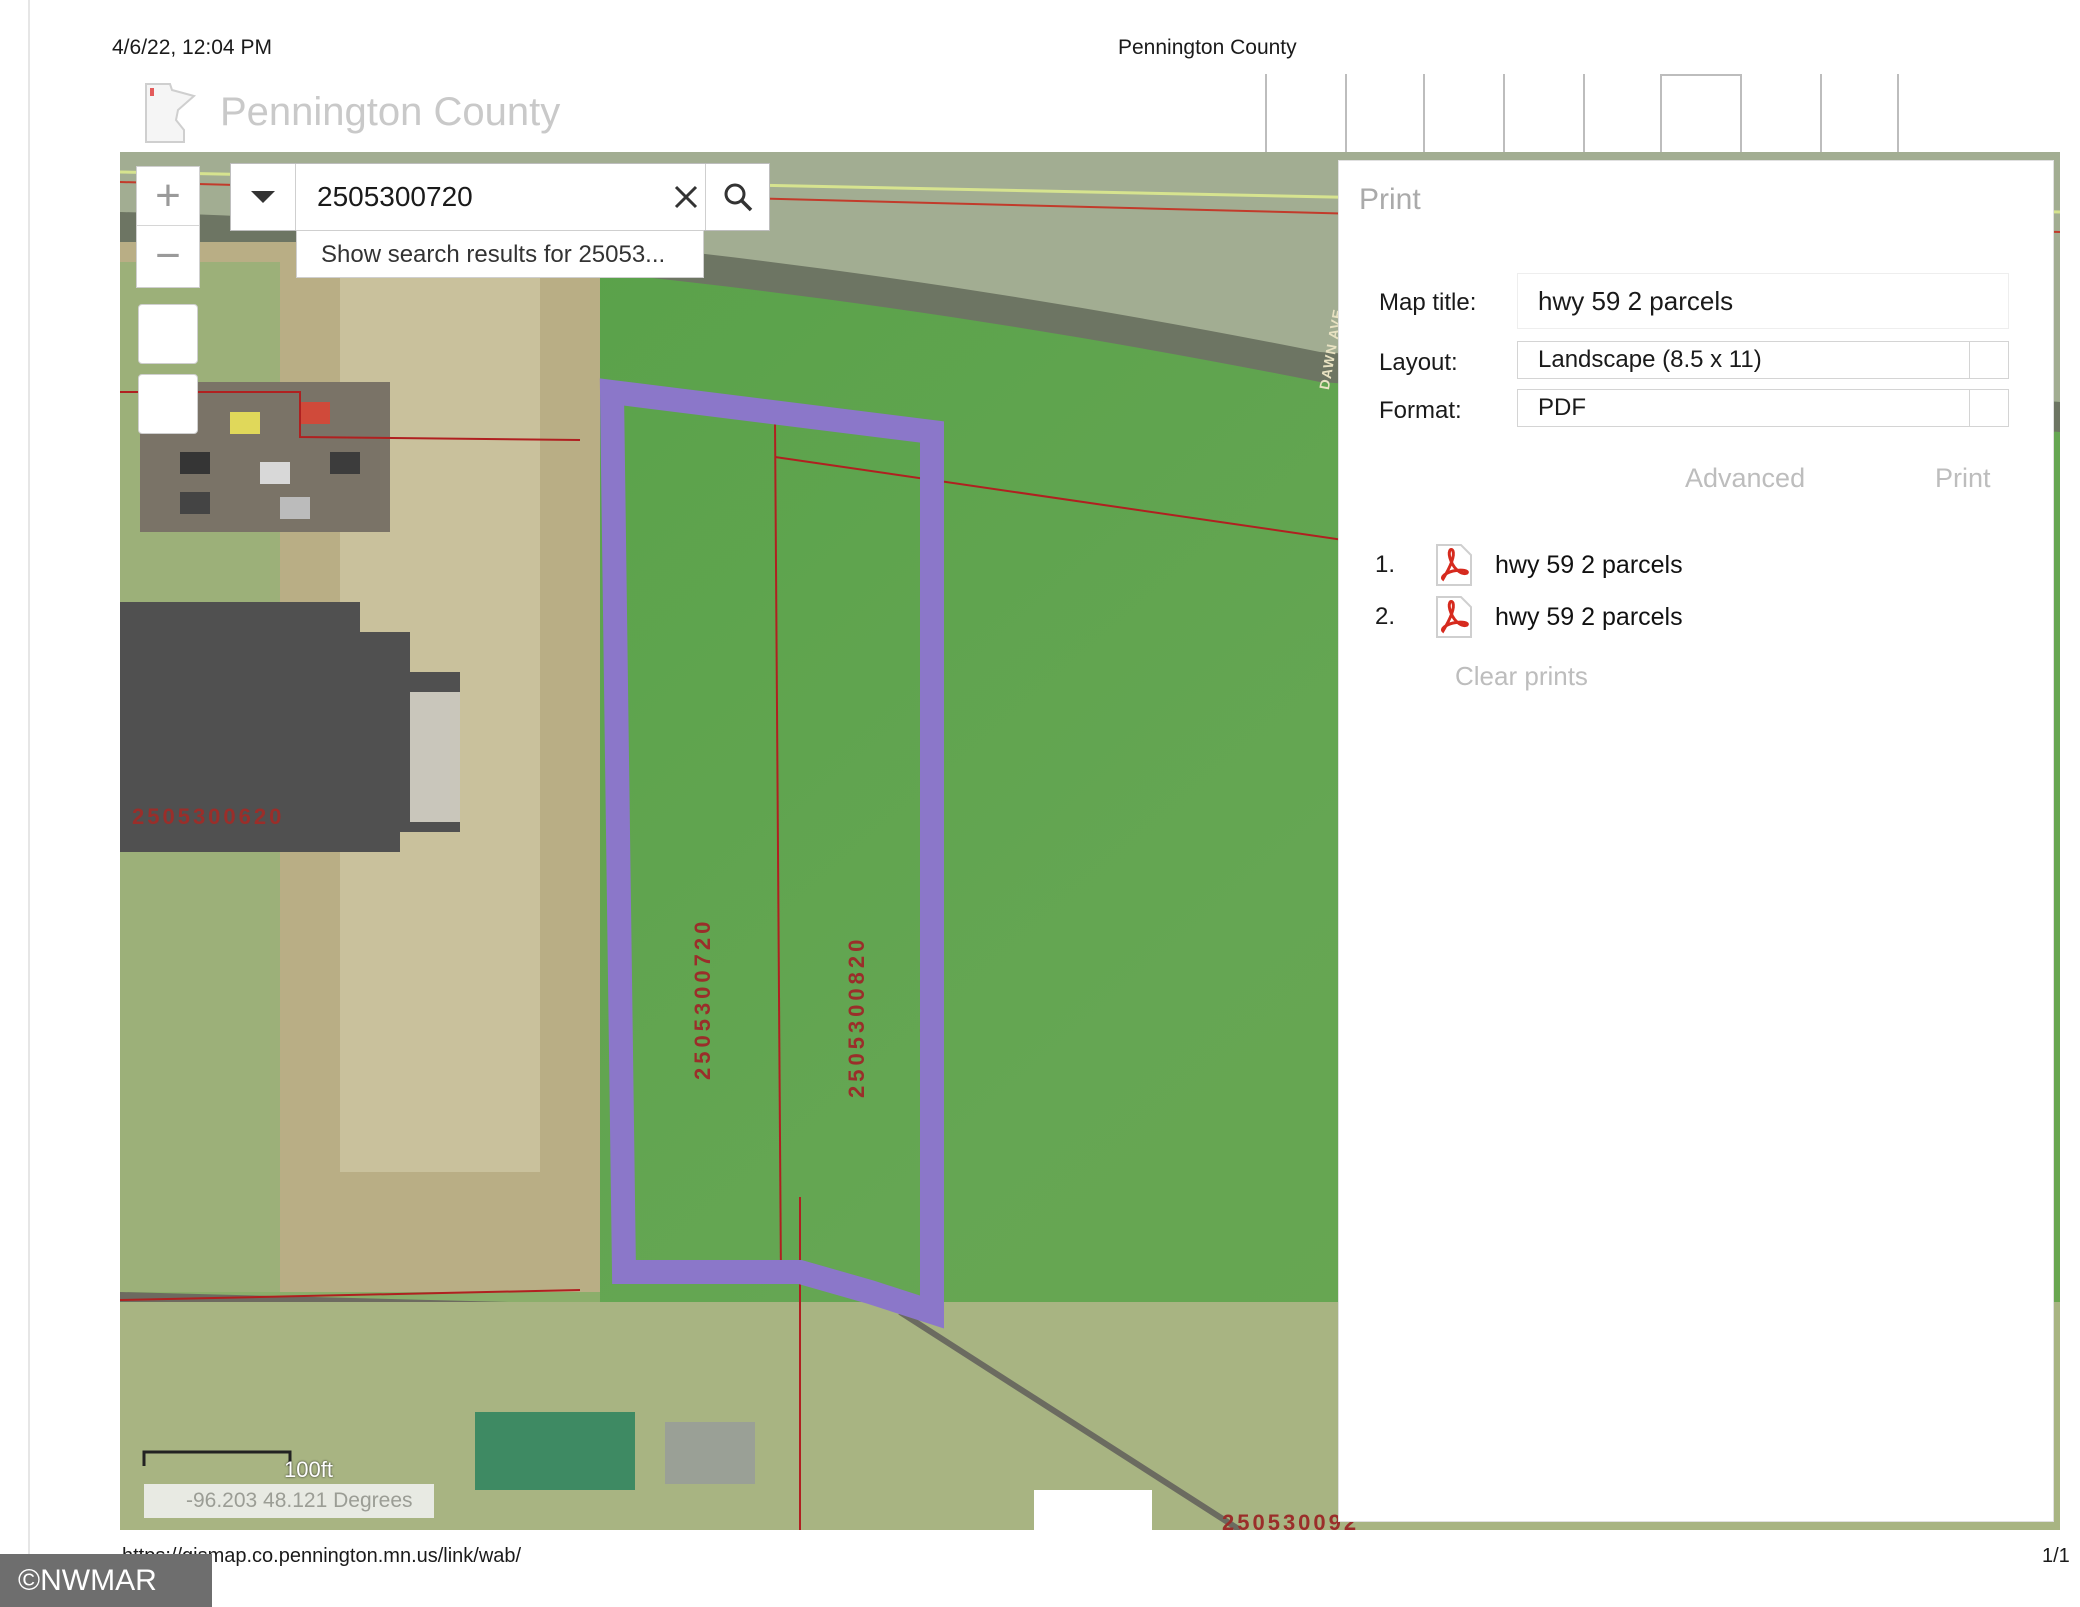 The image size is (2080, 1607). Describe the element at coordinates (208, 816) in the screenshot. I see `parcel-label: 2505300620` at that location.